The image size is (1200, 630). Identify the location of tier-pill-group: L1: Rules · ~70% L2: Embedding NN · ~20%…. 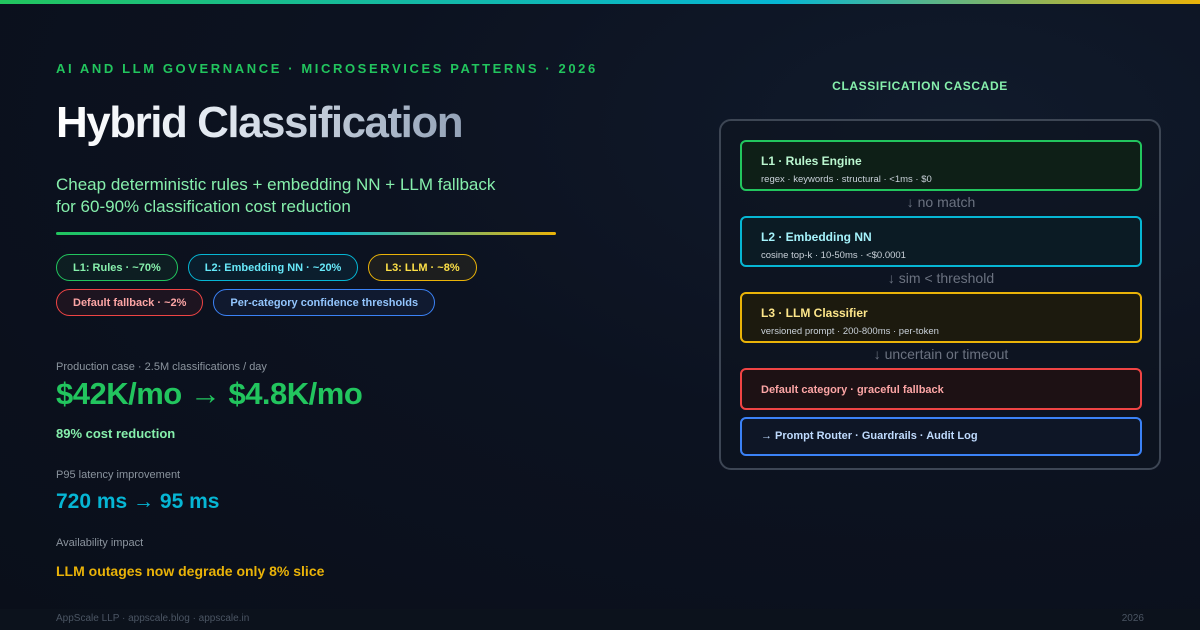
(291, 285).